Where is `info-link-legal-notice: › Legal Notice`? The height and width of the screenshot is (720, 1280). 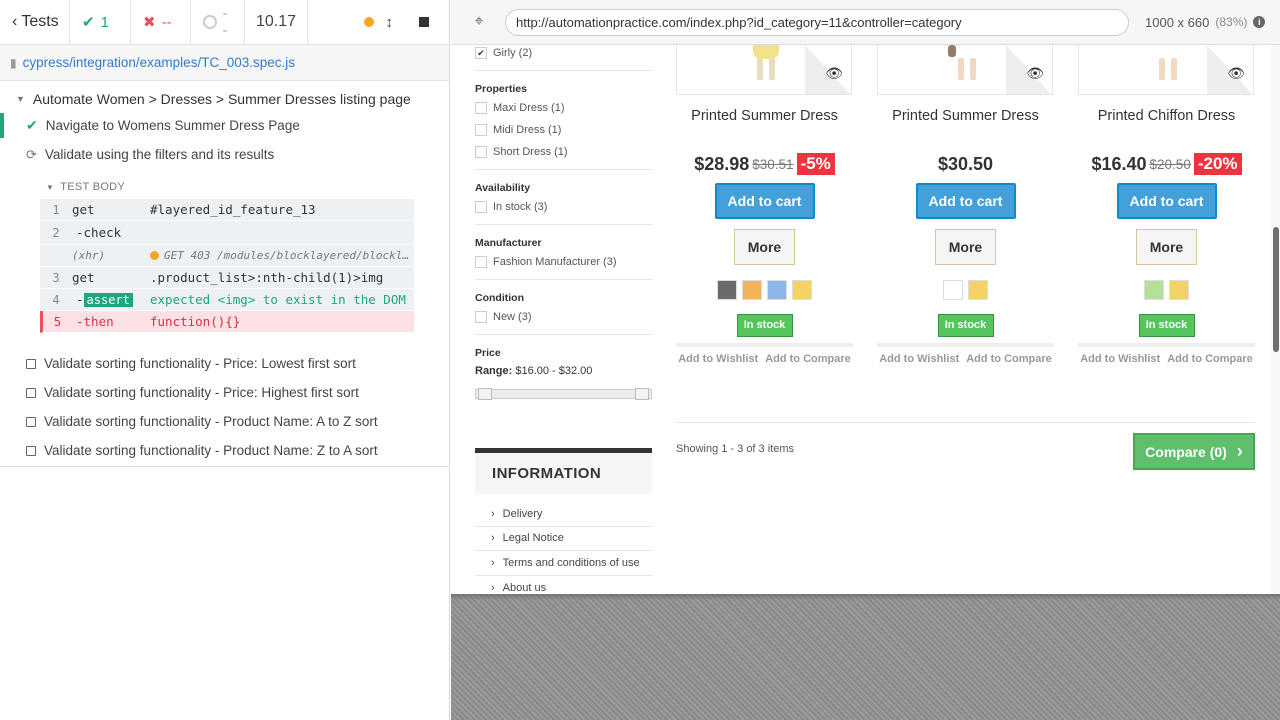
info-link-legal-notice: › Legal Notice is located at coordinates (563, 539).